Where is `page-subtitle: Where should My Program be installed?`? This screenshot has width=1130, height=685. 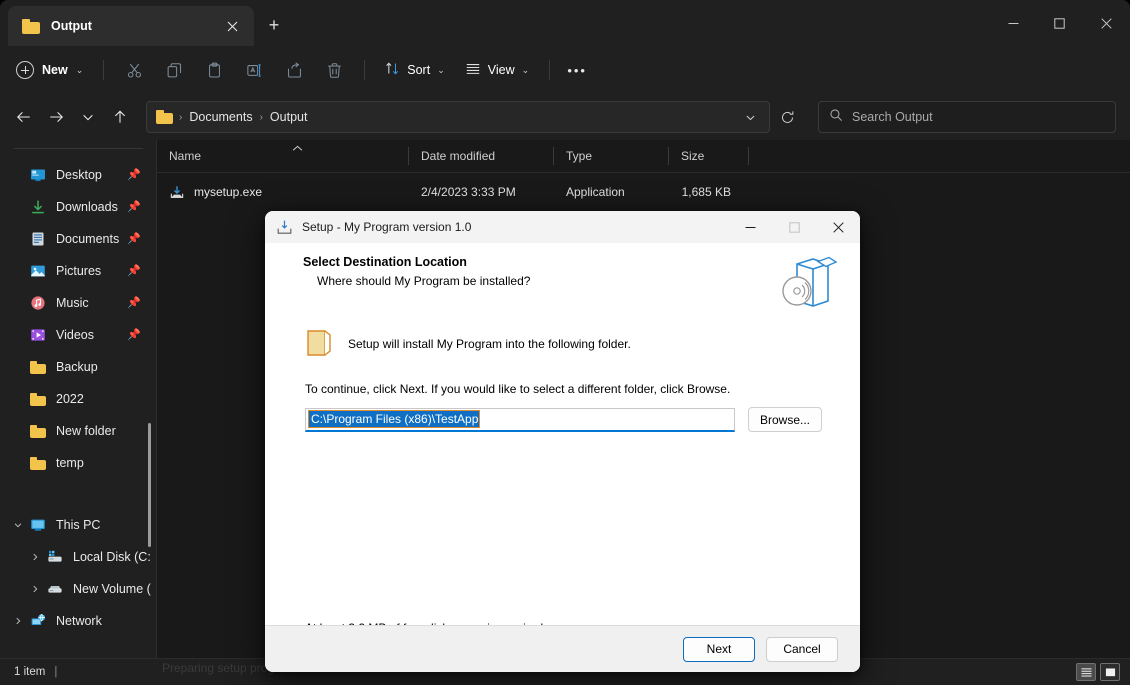 page-subtitle: Where should My Program be installed? is located at coordinates (424, 281).